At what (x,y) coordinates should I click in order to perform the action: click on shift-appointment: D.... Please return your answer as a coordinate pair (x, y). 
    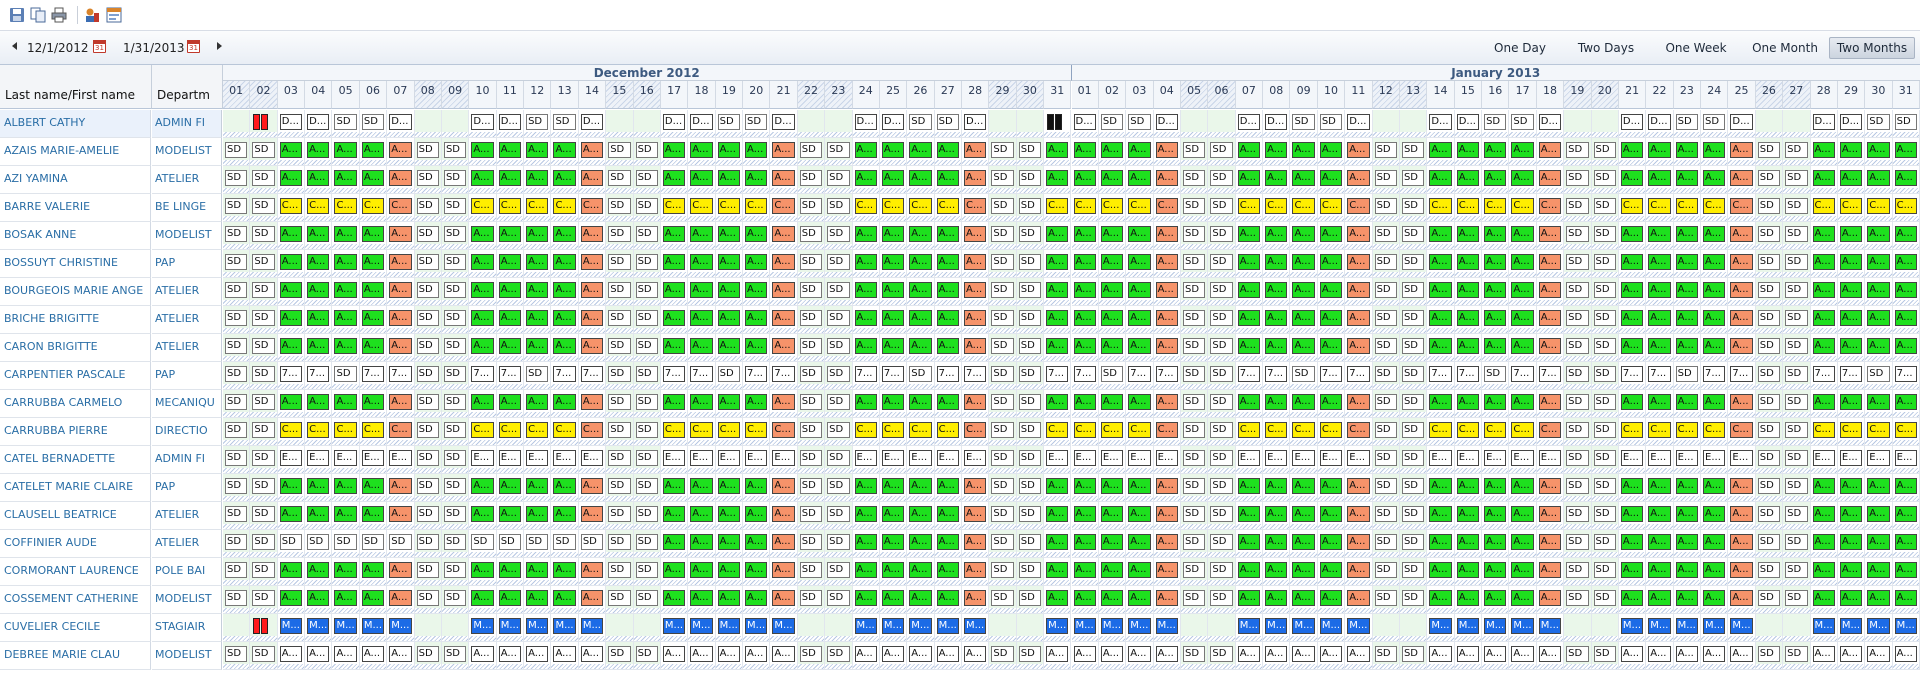
    Looking at the image, I should click on (1358, 122).